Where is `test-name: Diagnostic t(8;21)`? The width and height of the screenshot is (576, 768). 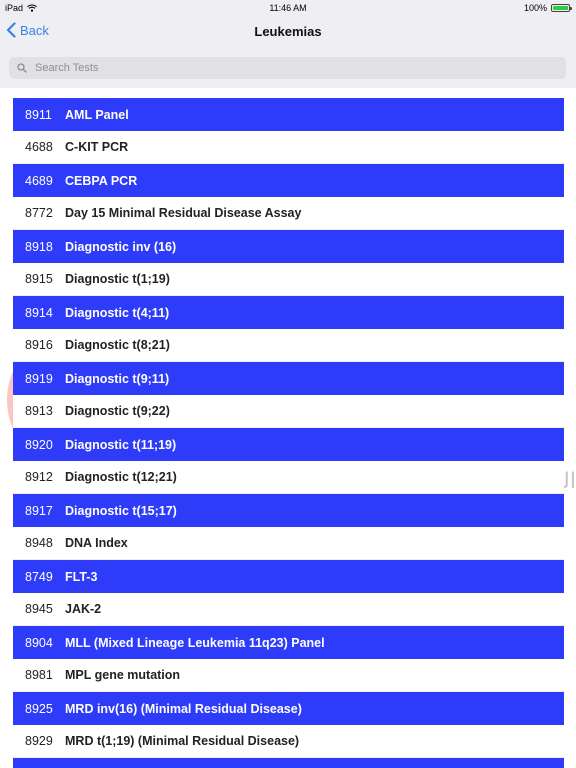 test-name: Diagnostic t(8;21) is located at coordinates (117, 345).